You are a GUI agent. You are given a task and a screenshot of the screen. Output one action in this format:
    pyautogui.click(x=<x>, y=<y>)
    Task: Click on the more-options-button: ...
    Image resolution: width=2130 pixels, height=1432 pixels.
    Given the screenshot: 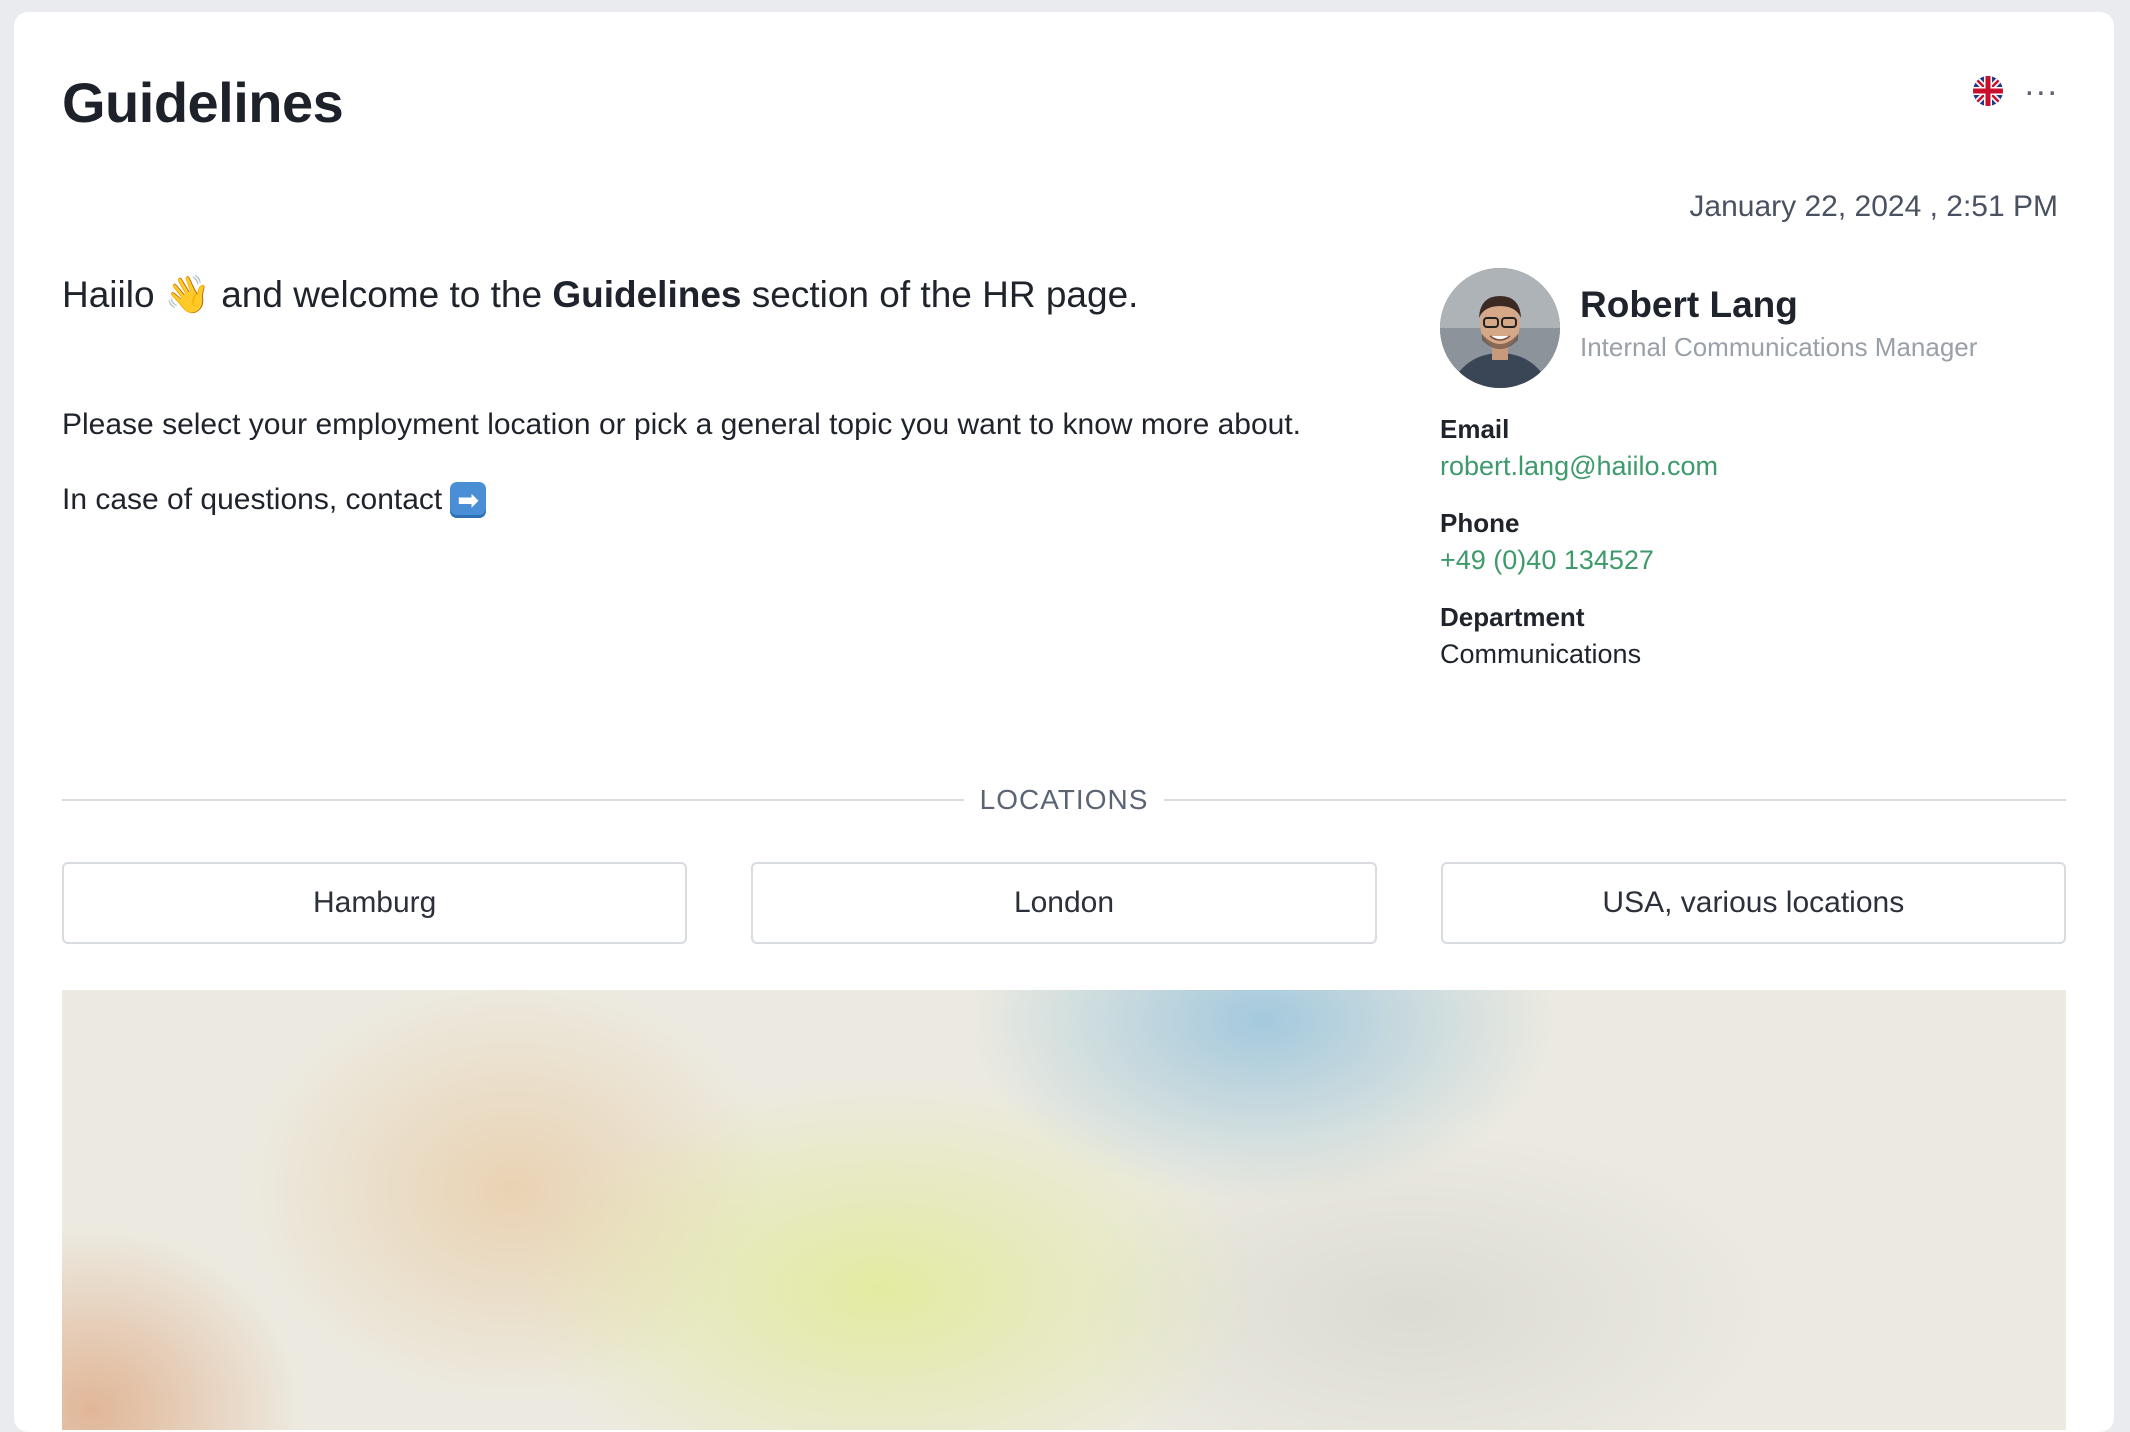 What is the action you would take?
    pyautogui.click(x=2042, y=87)
    